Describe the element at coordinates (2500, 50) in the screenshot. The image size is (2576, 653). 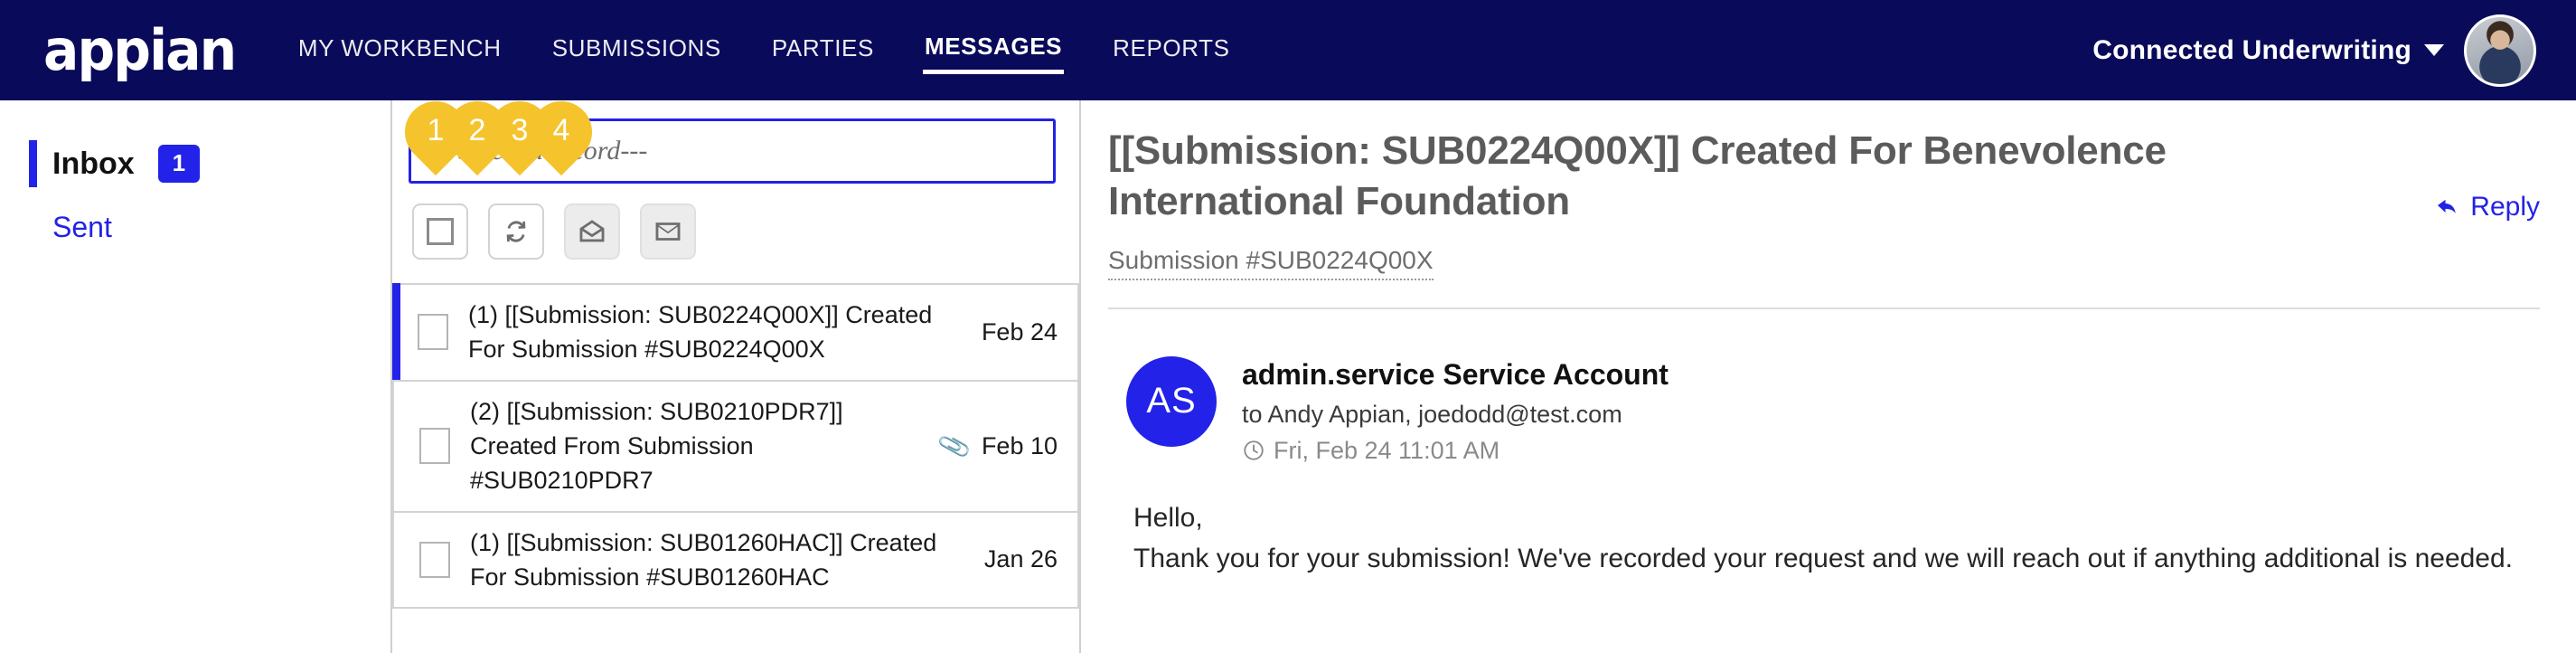
I see `user-avatar-photo` at that location.